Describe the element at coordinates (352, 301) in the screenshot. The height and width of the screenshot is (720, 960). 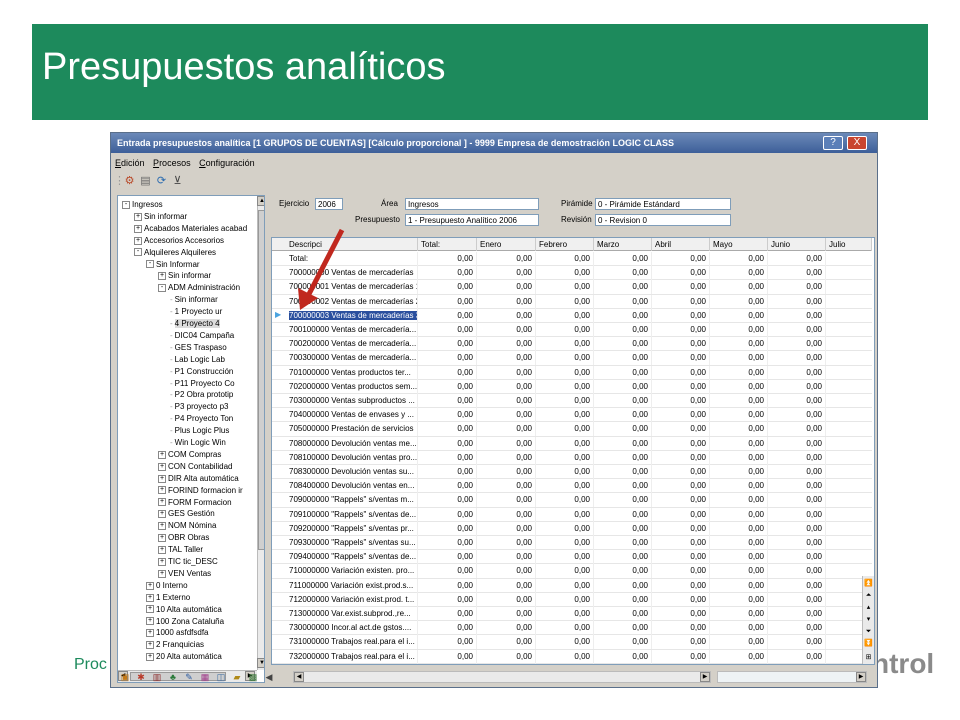
I see `description-cell: 700000002 Ventas de mercaderías 2` at that location.